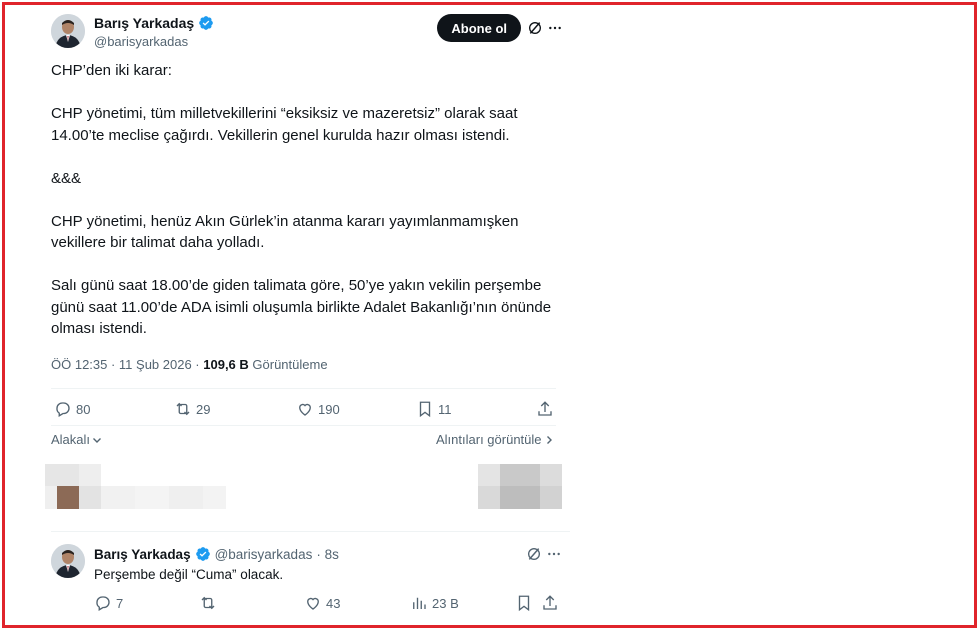 The width and height of the screenshot is (979, 630). I want to click on like-button: 190, so click(318, 409).